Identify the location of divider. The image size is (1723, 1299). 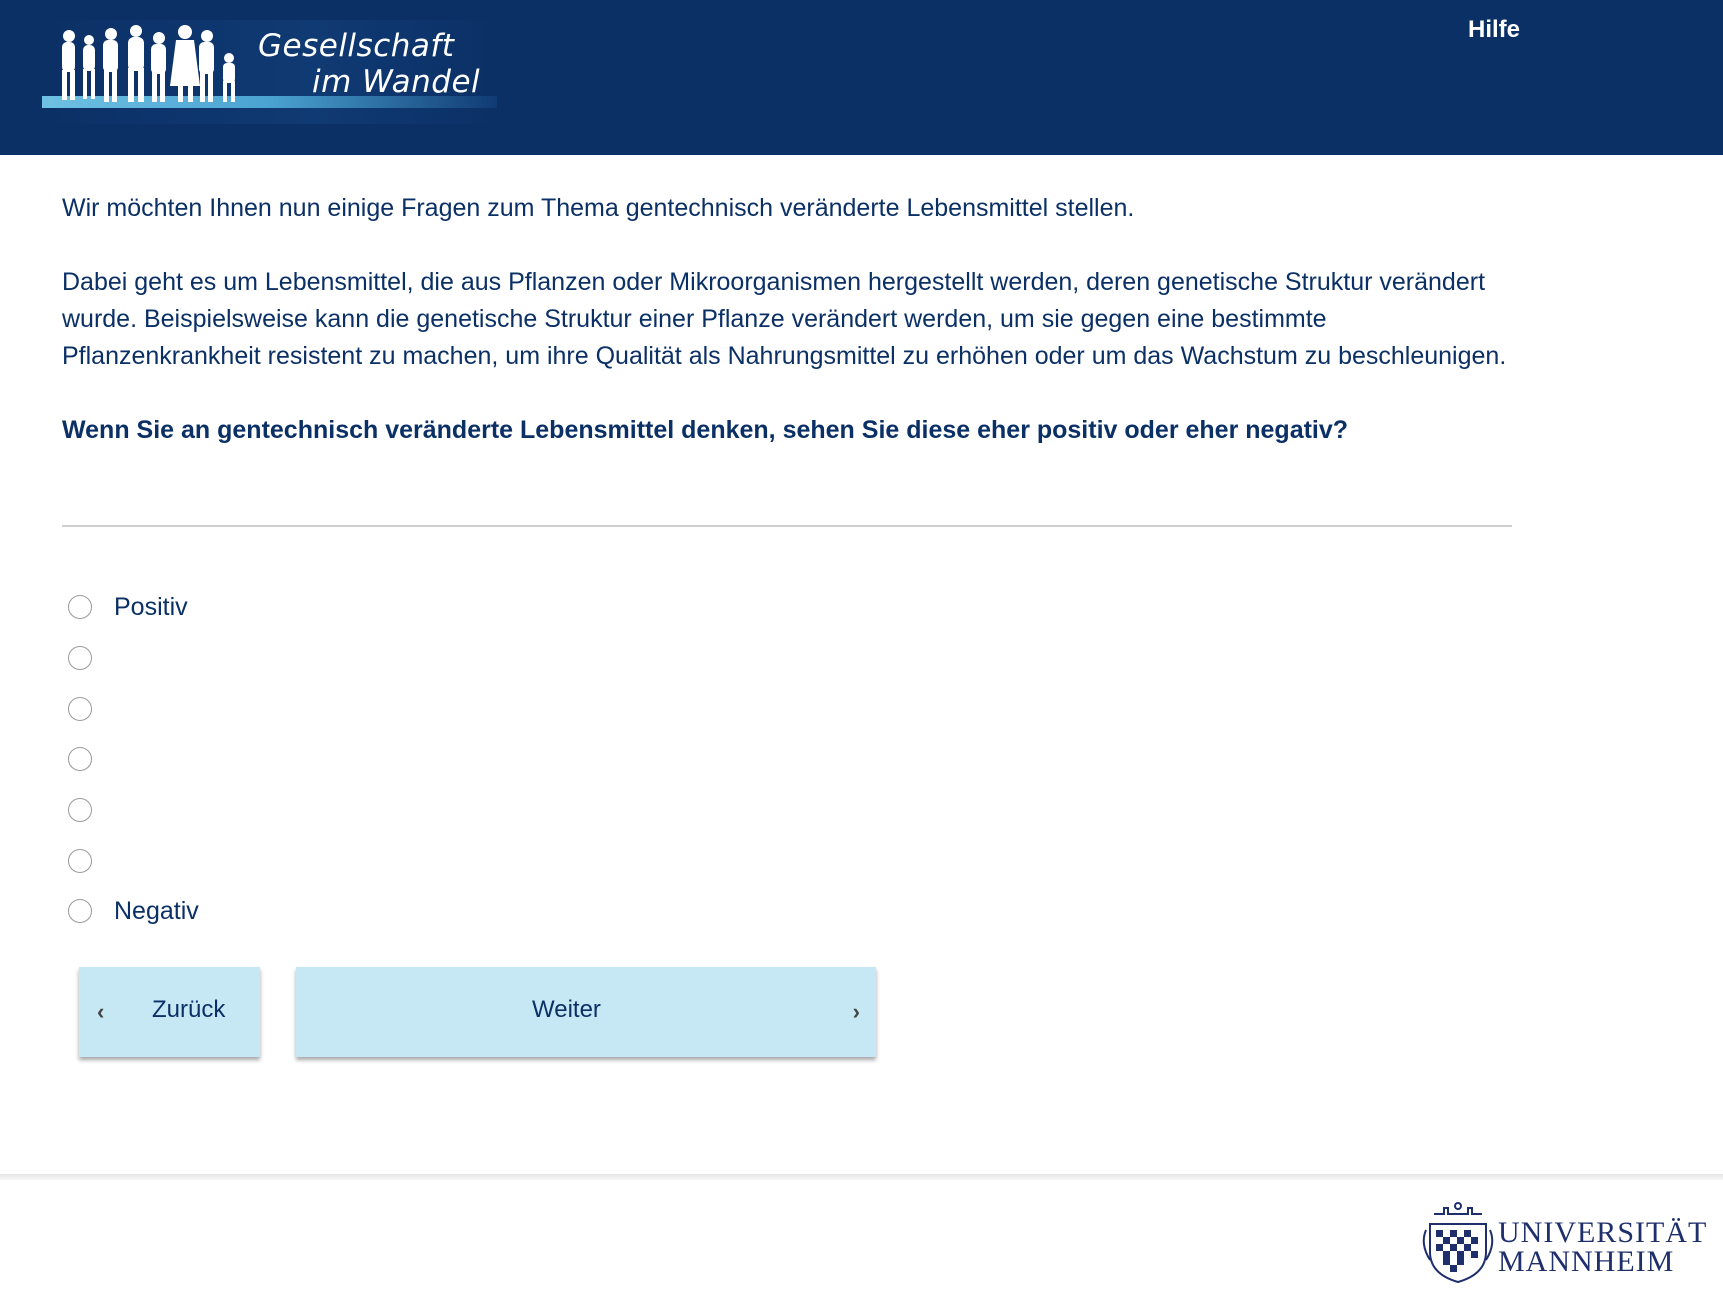
(787, 526).